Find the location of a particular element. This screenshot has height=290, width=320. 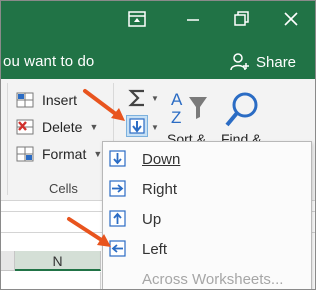

autosum-icon is located at coordinates (138, 98).